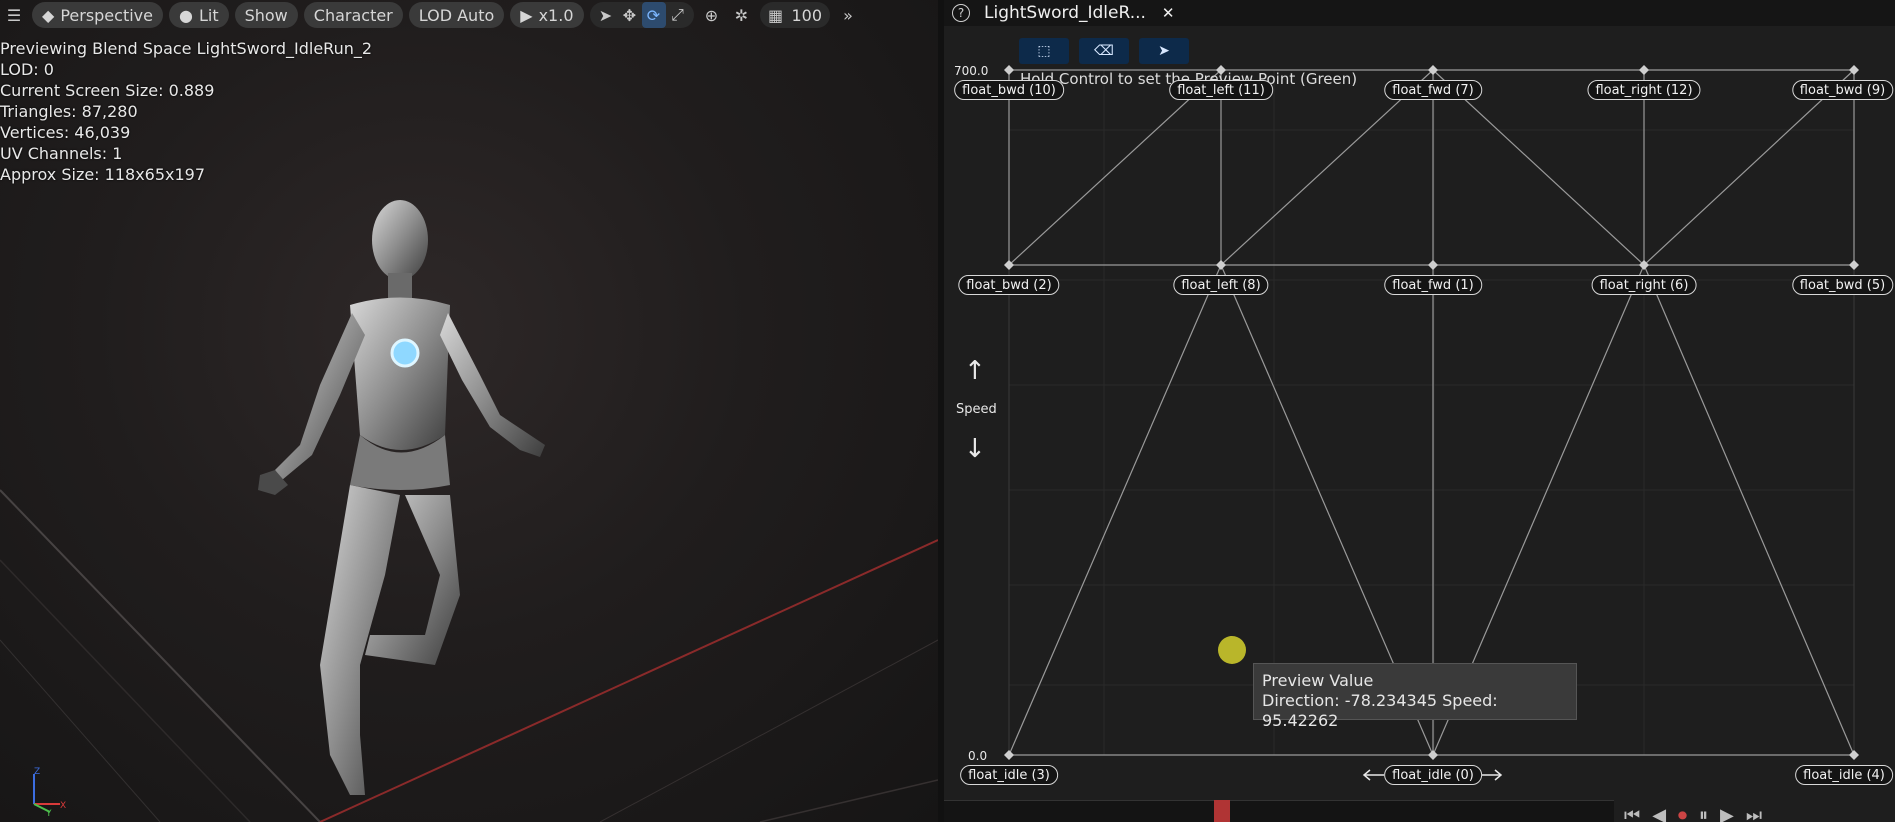 The height and width of the screenshot is (822, 1895). What do you see at coordinates (48, 15) in the screenshot?
I see `cube-icon: ◆` at bounding box center [48, 15].